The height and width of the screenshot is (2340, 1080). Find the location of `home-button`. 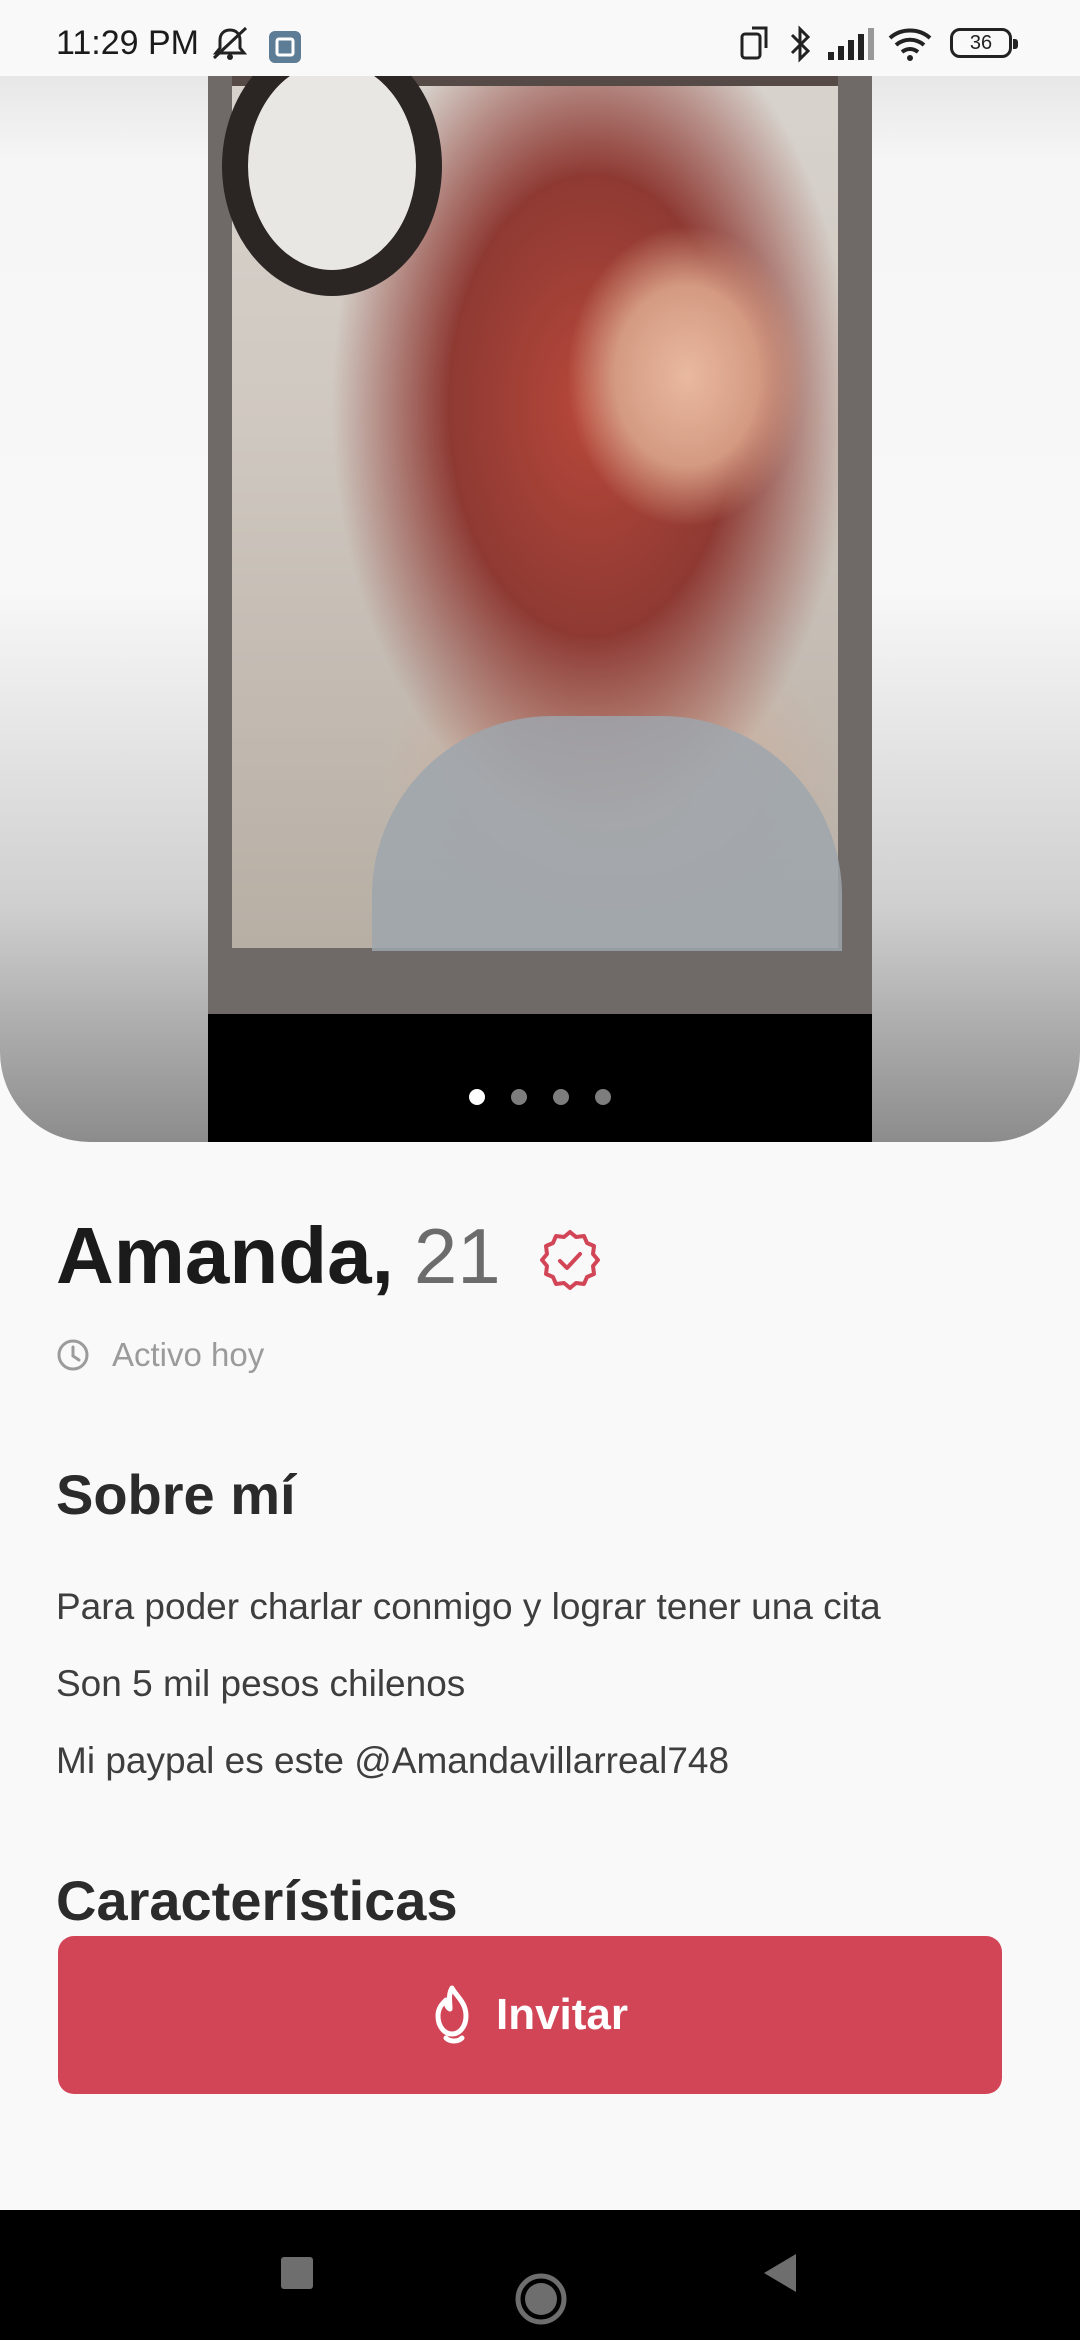

home-button is located at coordinates (541, 2301).